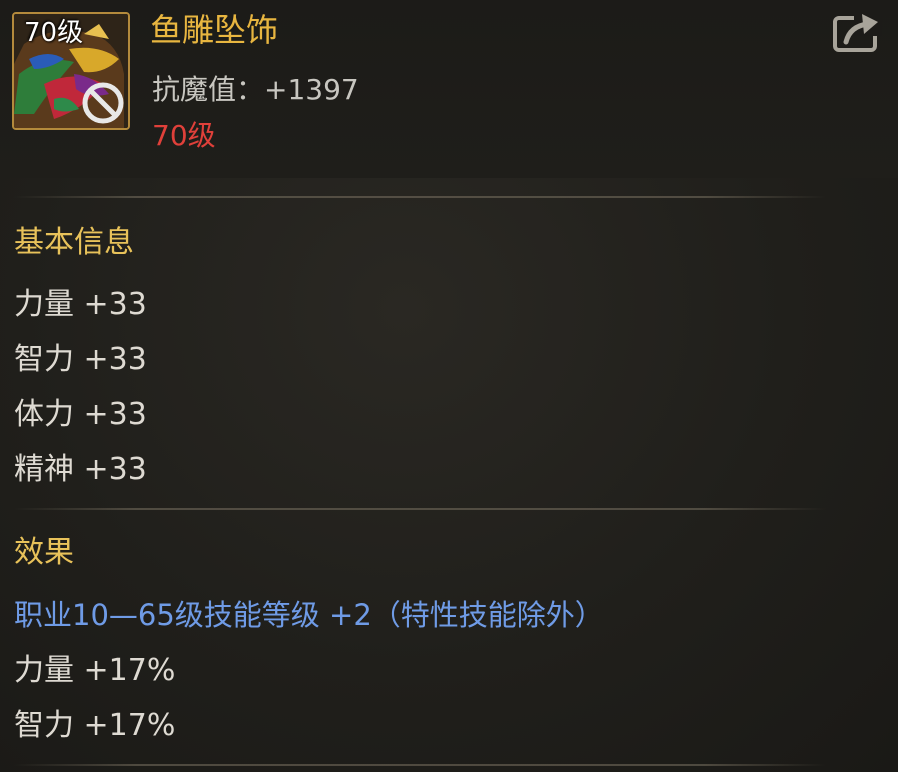  I want to click on effect-stat-strength: 力量 +17%, so click(95, 670).